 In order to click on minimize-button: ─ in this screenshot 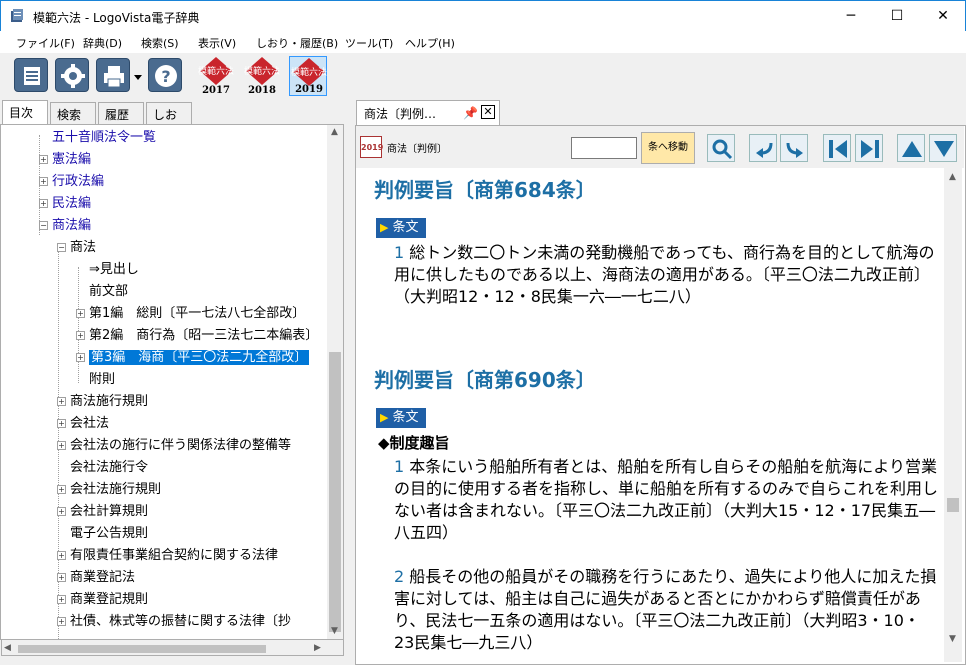, I will do `click(851, 16)`.